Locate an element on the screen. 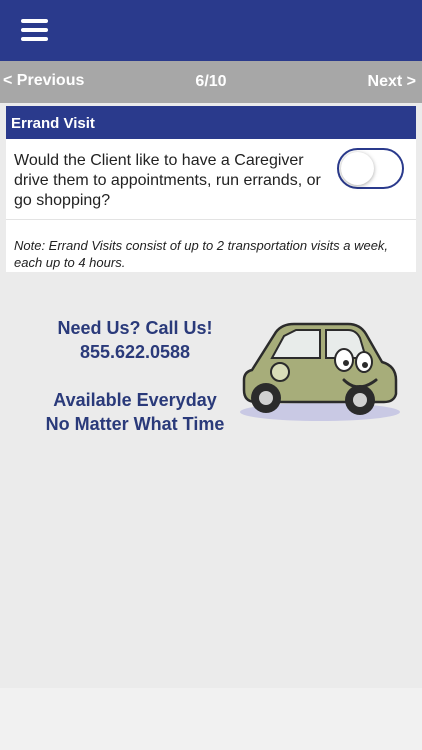 This screenshot has height=750, width=422. car-eye-left is located at coordinates (344, 360).